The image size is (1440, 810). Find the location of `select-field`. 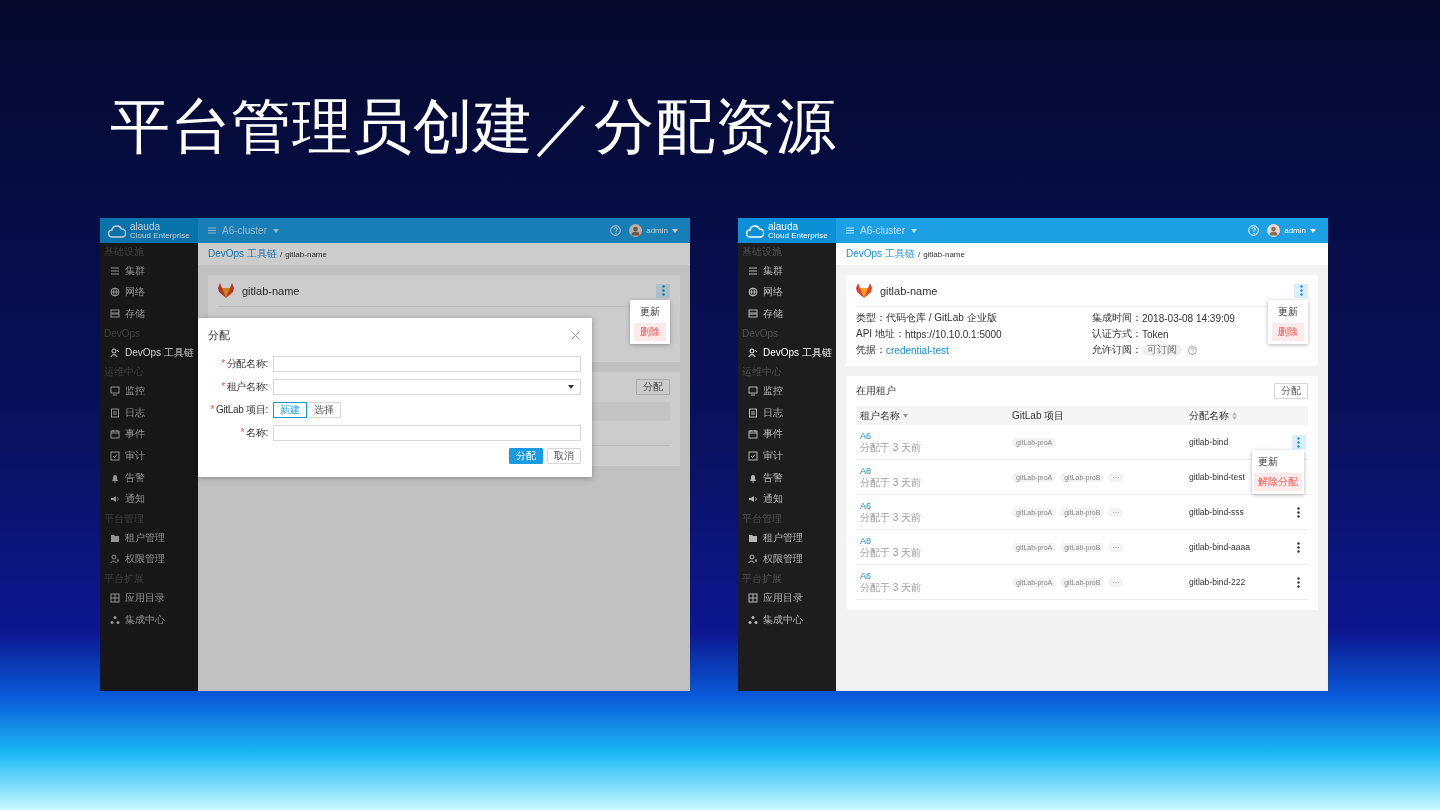

select-field is located at coordinates (427, 386).